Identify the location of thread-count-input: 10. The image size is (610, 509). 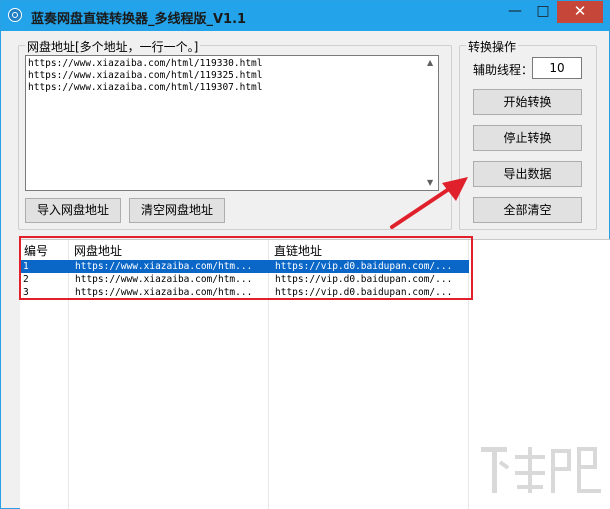
(557, 68).